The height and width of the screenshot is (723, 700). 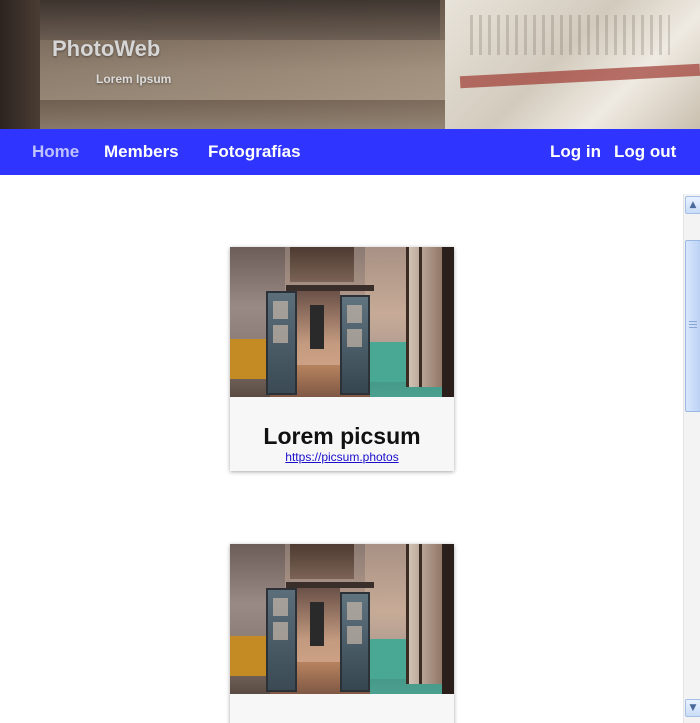 I want to click on nav-members: Members, so click(x=141, y=152).